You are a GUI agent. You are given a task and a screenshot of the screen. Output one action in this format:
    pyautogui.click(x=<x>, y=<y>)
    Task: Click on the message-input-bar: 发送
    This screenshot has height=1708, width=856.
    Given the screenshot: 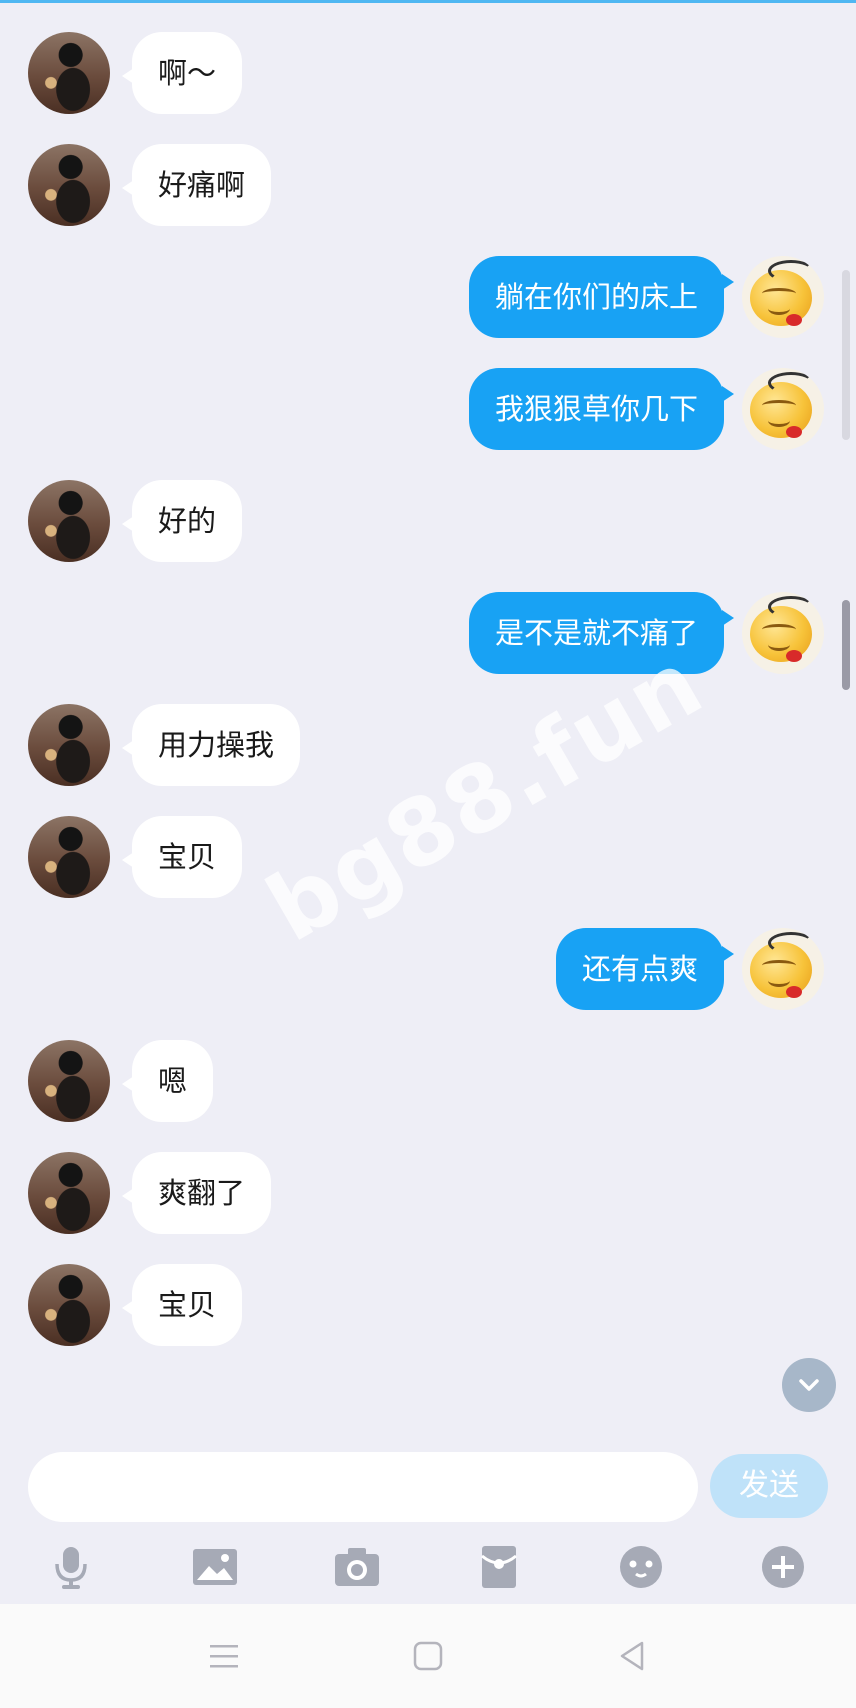 What is the action you would take?
    pyautogui.click(x=428, y=1485)
    